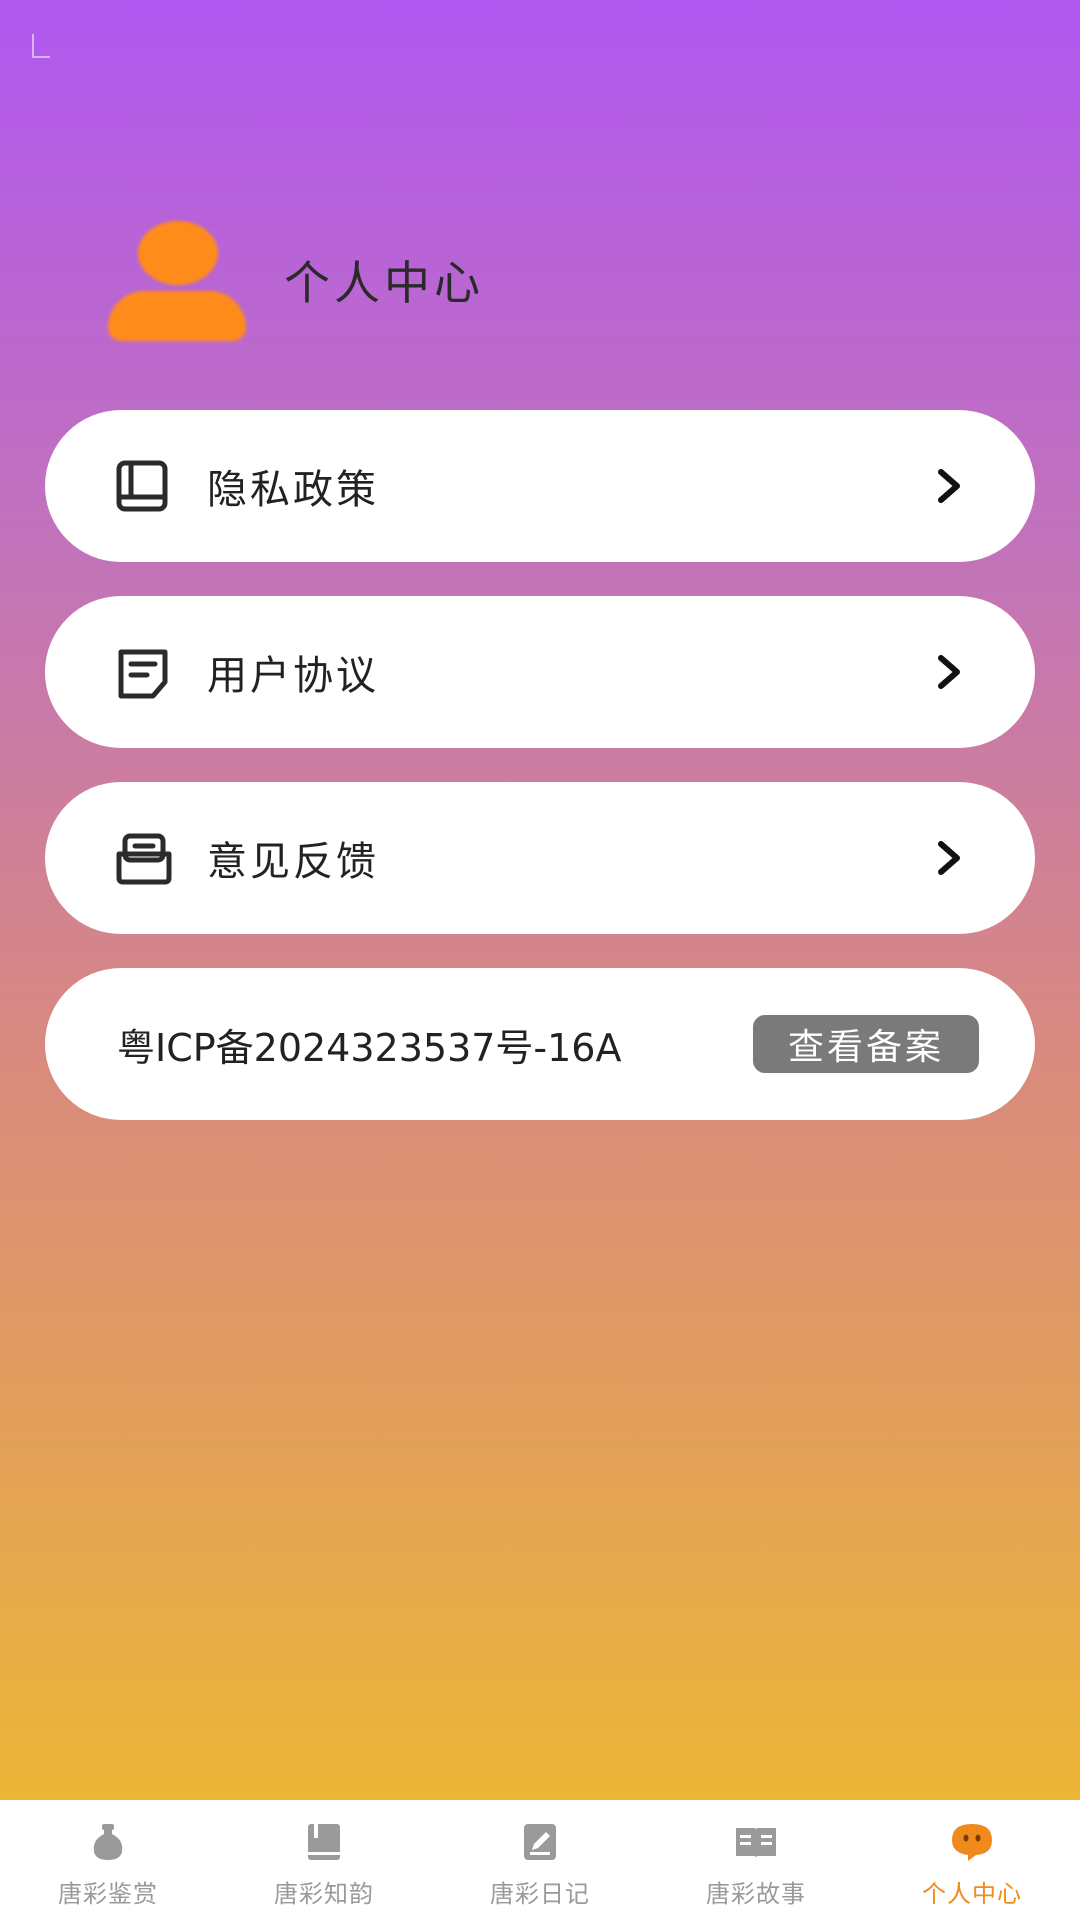  I want to click on bottom-tab-bar: 唐彩鉴赏 唐彩知韵 唐彩日记 唐彩故事 个人中心, so click(540, 1860).